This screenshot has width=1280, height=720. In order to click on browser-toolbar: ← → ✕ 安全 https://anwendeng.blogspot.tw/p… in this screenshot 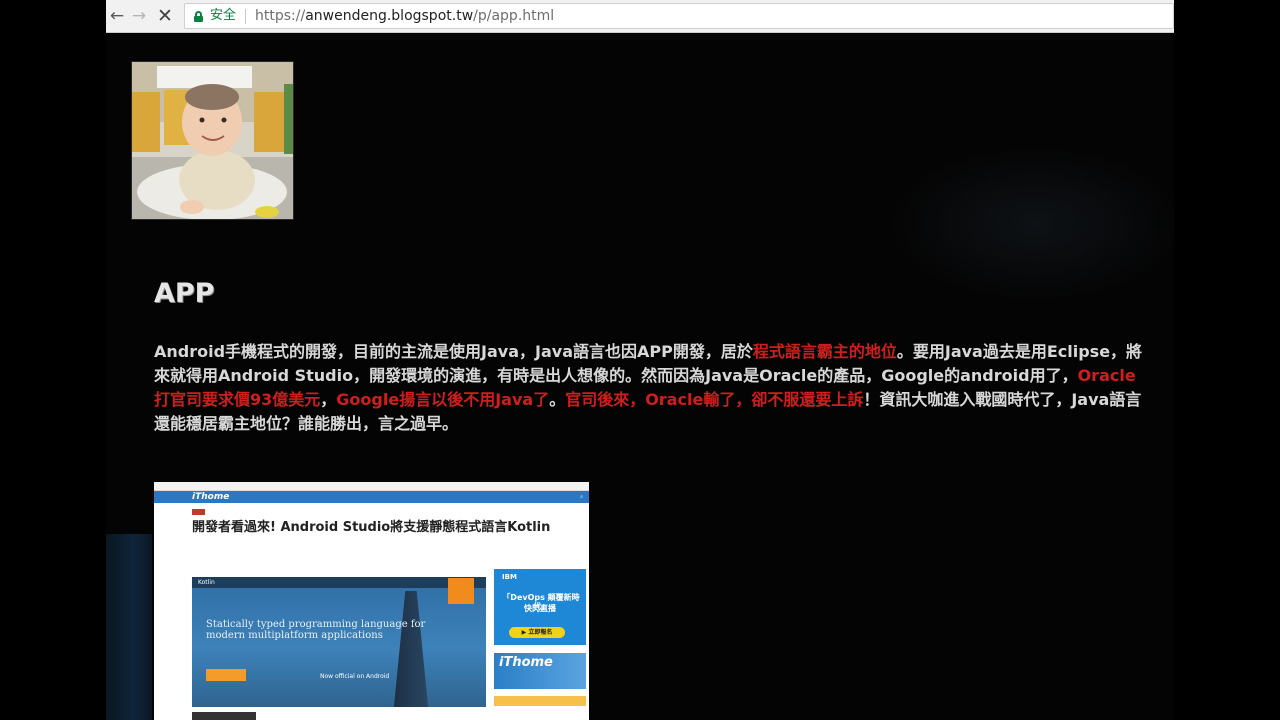, I will do `click(640, 16)`.